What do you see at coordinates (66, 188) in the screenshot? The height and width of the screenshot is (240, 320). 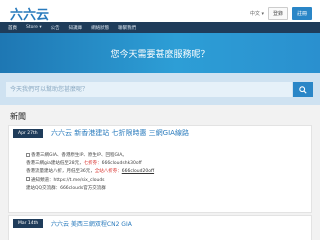 I see `news-line: 建站QQ交流群：666clouds官方交流群` at bounding box center [66, 188].